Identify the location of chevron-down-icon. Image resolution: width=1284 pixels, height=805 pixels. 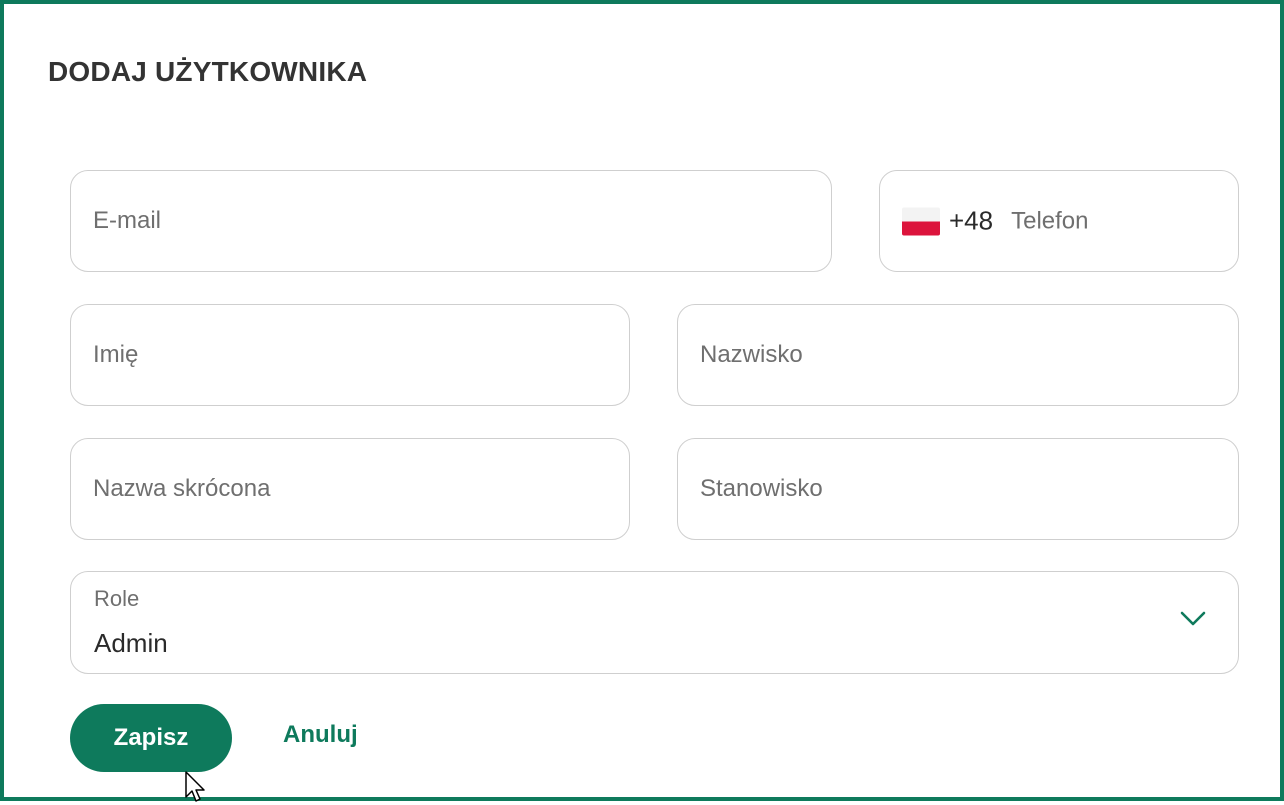
(1193, 619).